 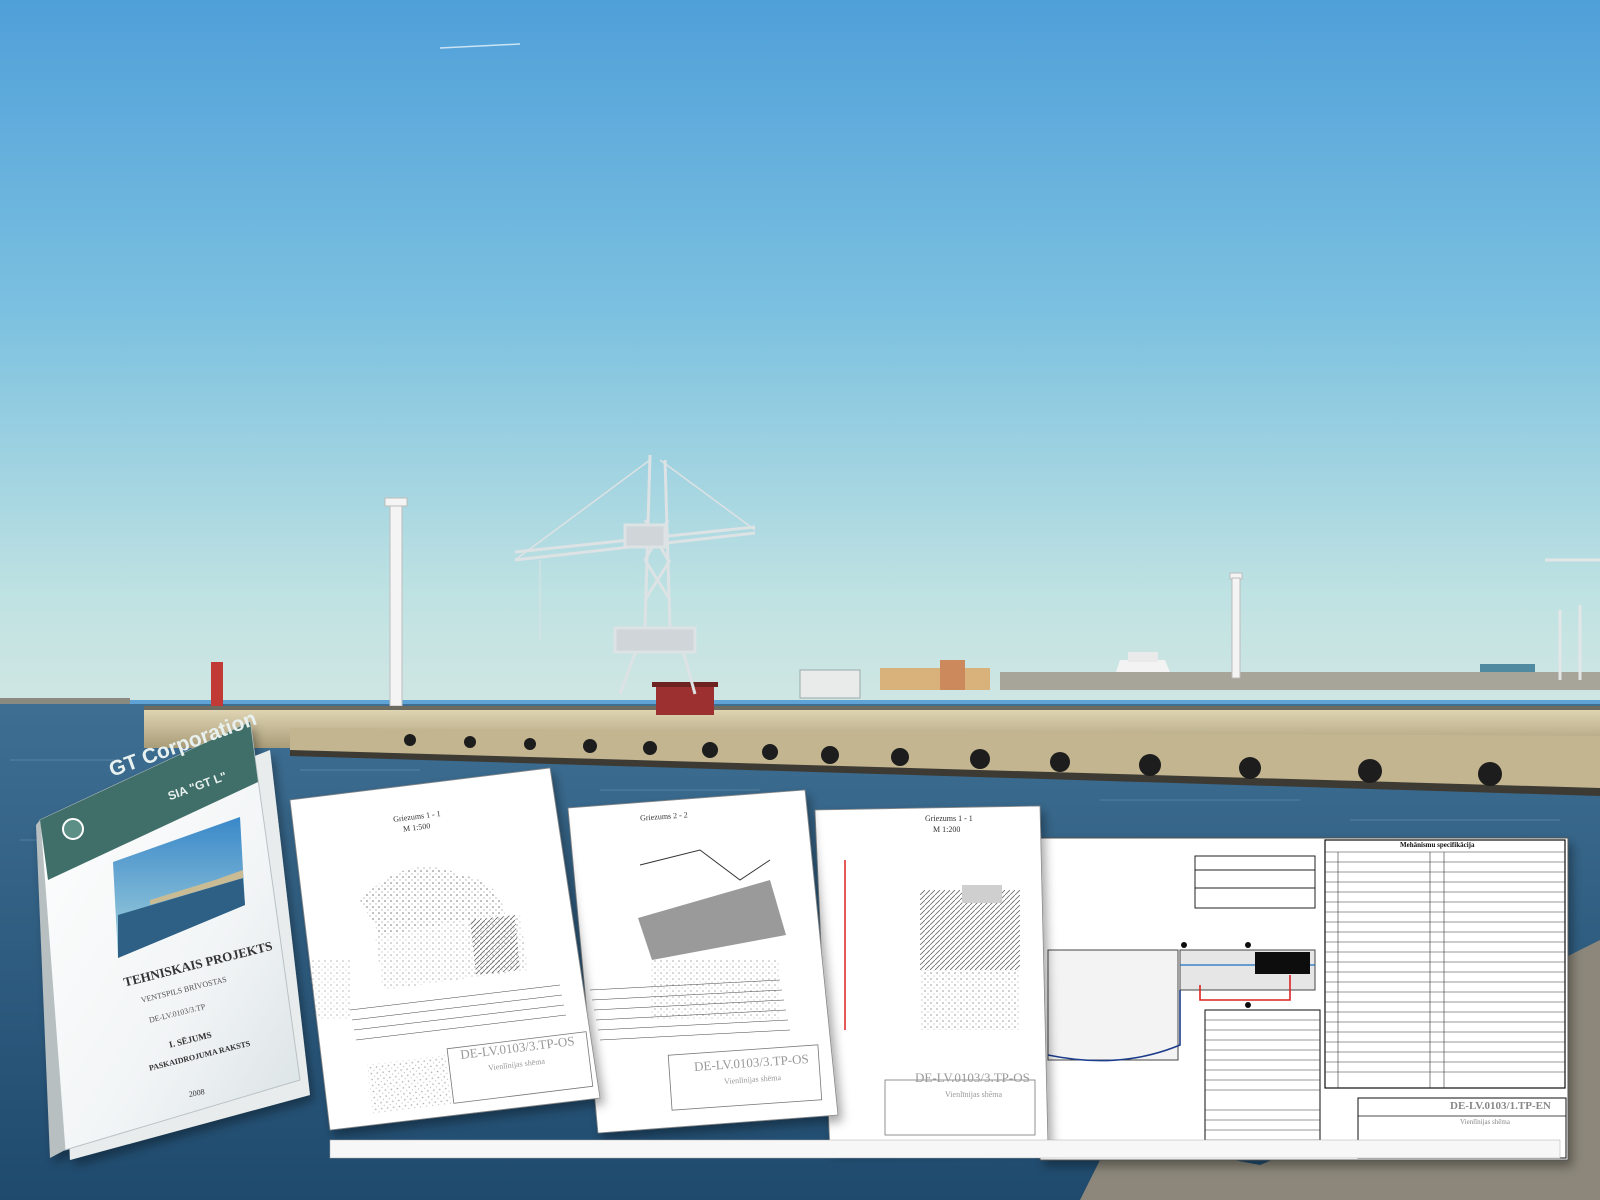 What do you see at coordinates (685, 700) in the screenshot?
I see `red-hut` at bounding box center [685, 700].